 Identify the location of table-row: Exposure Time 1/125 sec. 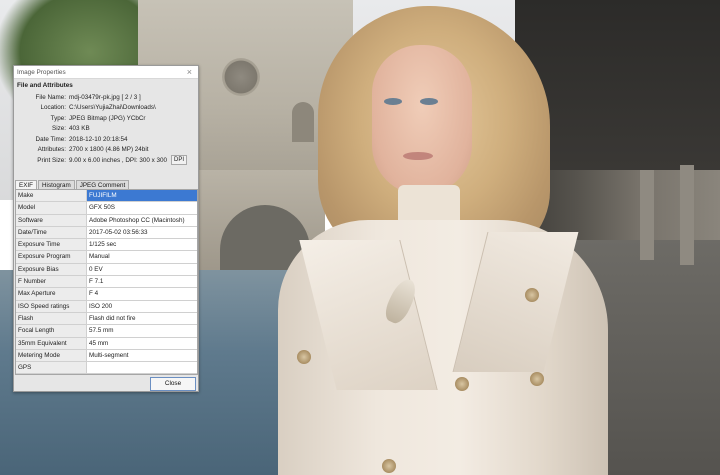
(106, 245).